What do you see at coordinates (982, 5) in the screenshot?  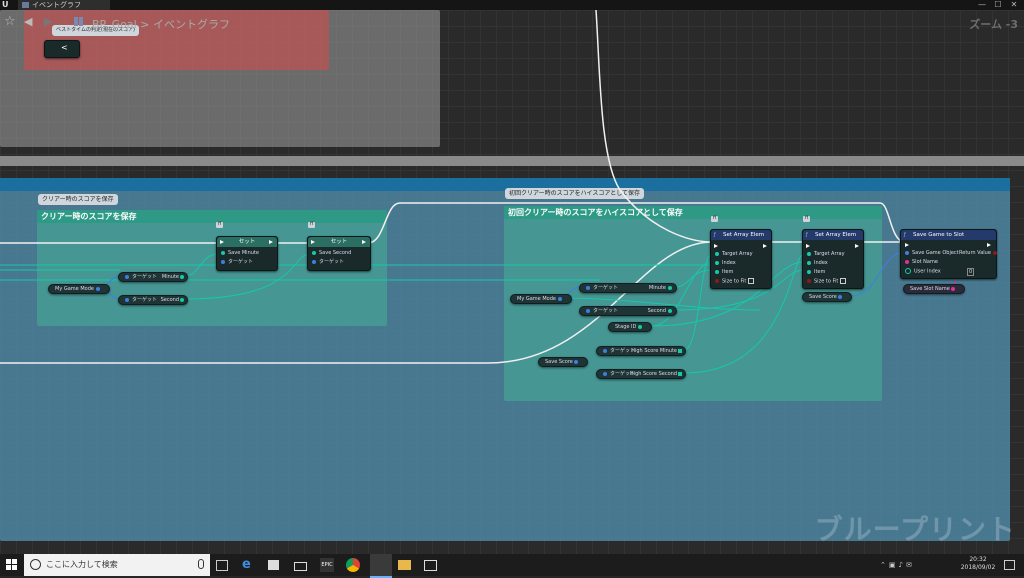 I see `minimize-button: —` at bounding box center [982, 5].